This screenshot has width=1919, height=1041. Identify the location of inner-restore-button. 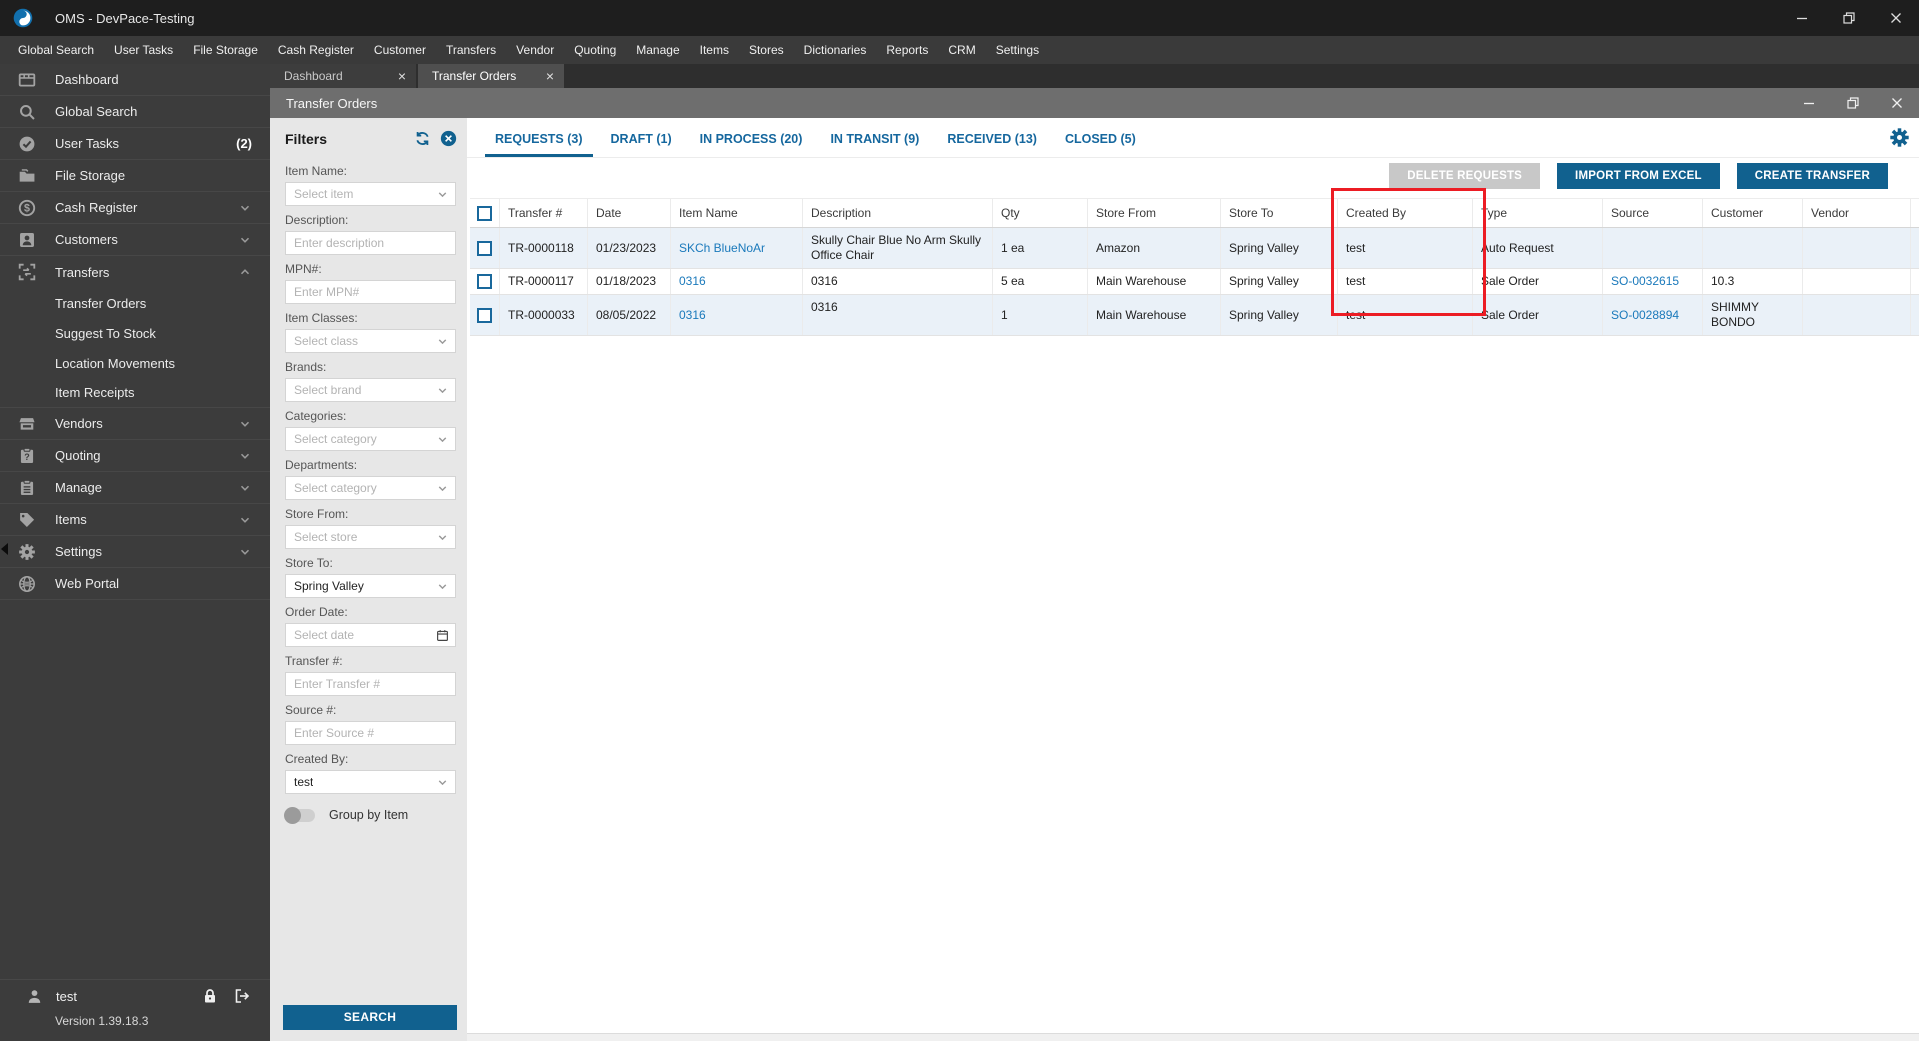
(1853, 103).